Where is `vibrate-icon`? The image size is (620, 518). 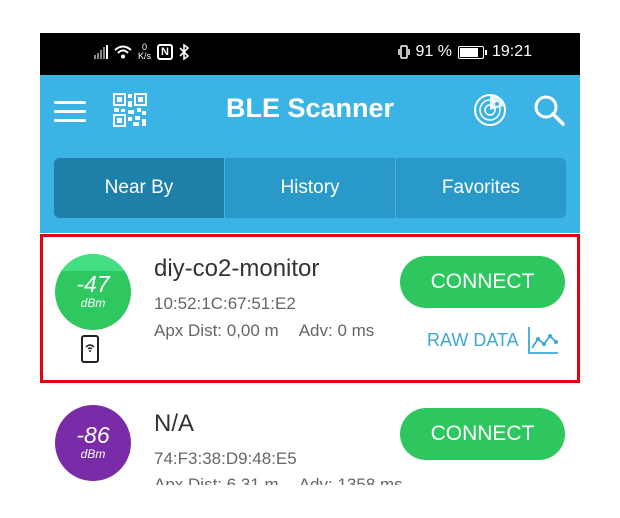 vibrate-icon is located at coordinates (404, 52).